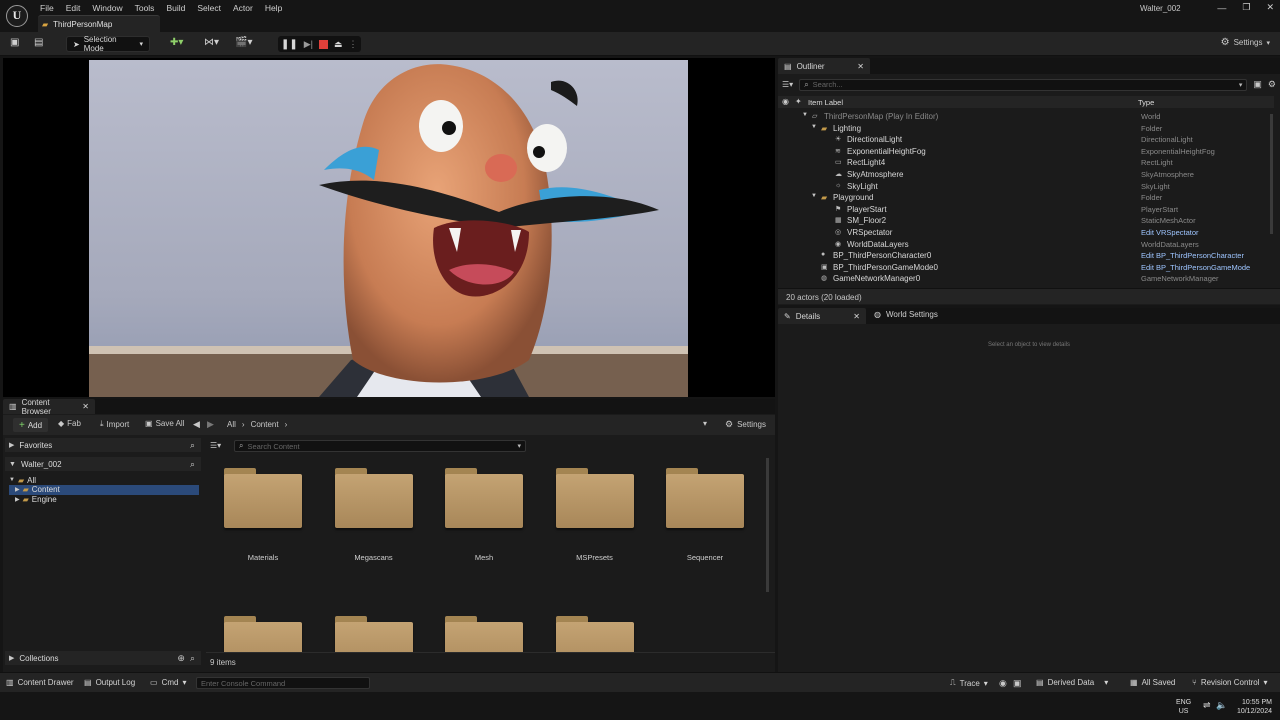 The height and width of the screenshot is (720, 1280). I want to click on fab-button: ◆ Fab, so click(69, 423).